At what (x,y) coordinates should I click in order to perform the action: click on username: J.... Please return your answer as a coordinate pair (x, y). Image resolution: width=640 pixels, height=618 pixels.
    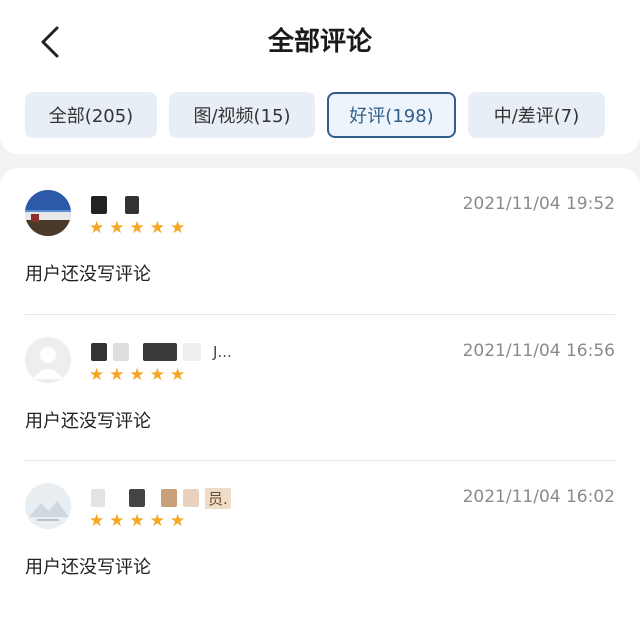
    Looking at the image, I should click on (161, 352).